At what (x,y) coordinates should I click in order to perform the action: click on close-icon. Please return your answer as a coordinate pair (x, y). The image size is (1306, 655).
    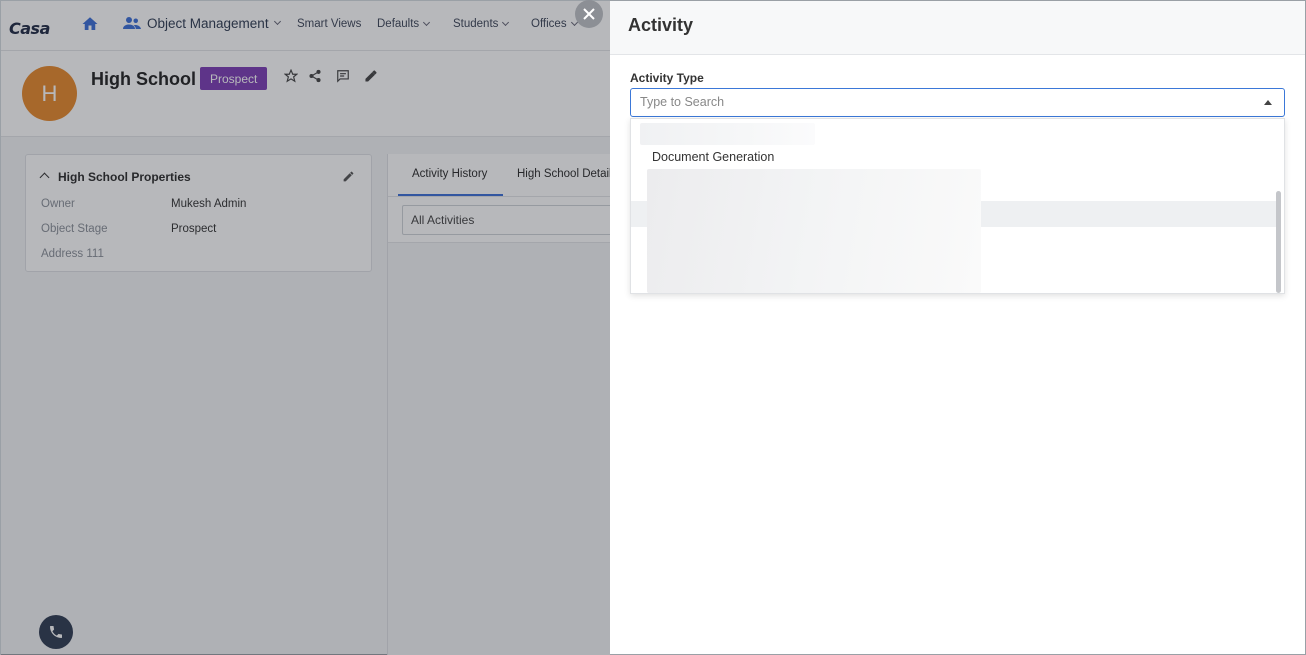
    Looking at the image, I should click on (589, 14).